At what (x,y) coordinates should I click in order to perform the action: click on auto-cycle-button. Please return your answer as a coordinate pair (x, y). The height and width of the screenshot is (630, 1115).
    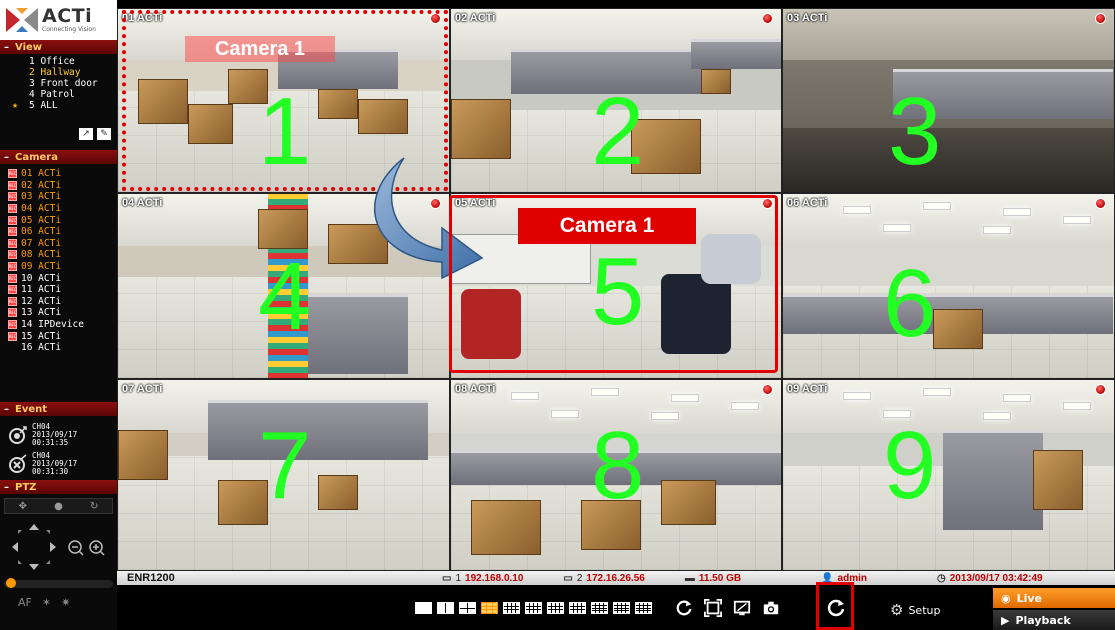
    Looking at the image, I should click on (835, 606).